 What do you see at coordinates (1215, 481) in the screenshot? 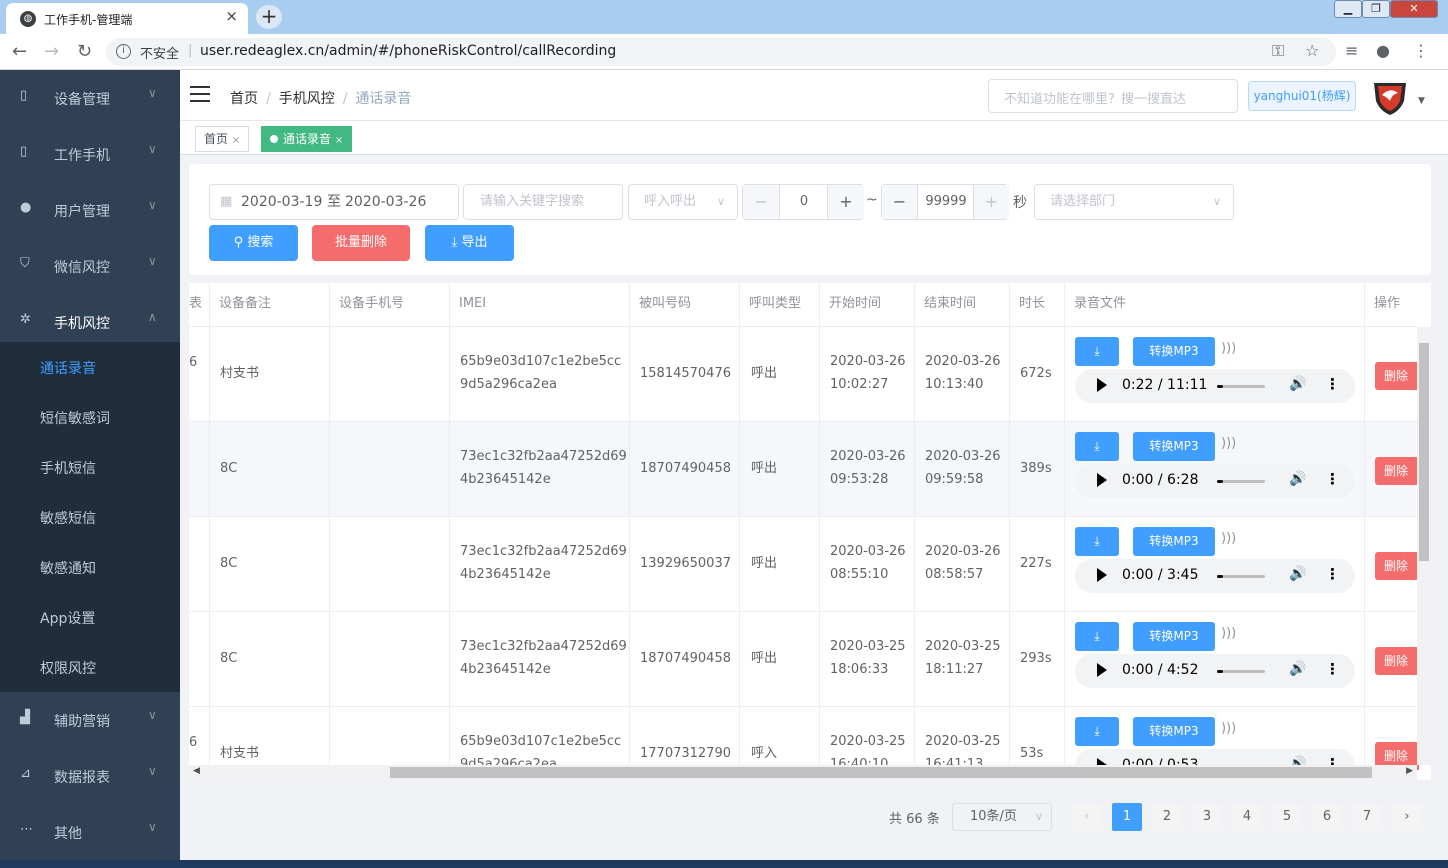
I see `audio-player: 0:00 / 6:28 🔊 ⋮` at bounding box center [1215, 481].